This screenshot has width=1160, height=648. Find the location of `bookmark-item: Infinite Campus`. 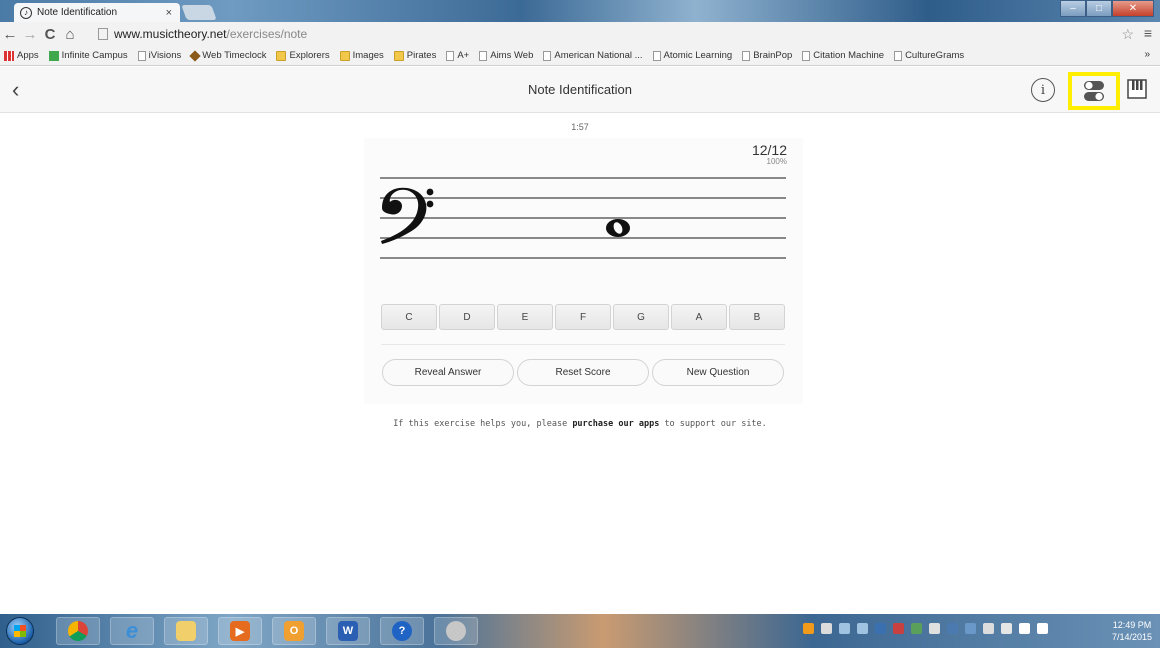

bookmark-item: Infinite Campus is located at coordinates (88, 55).